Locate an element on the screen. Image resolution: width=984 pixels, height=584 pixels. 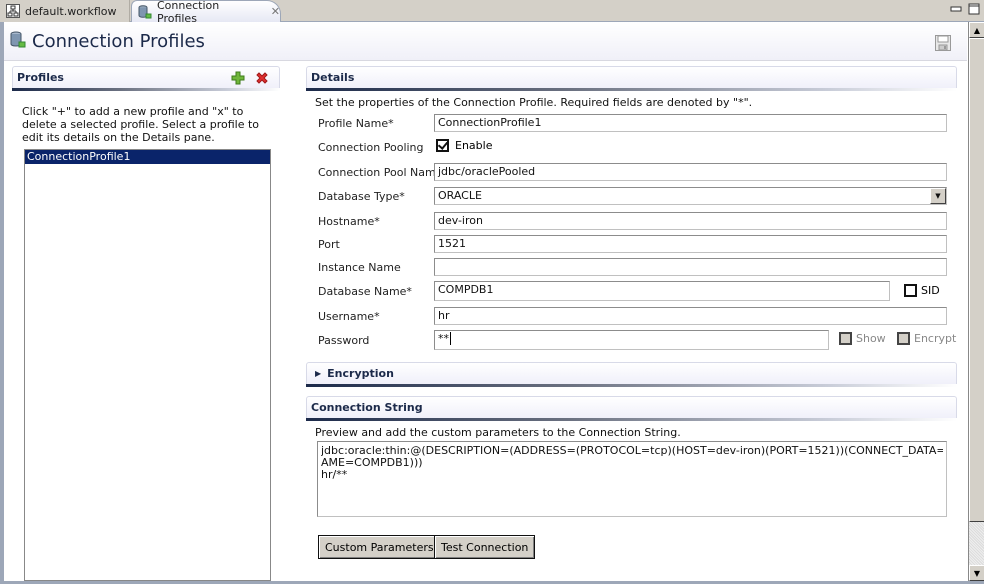
details-title: Details is located at coordinates (333, 77).